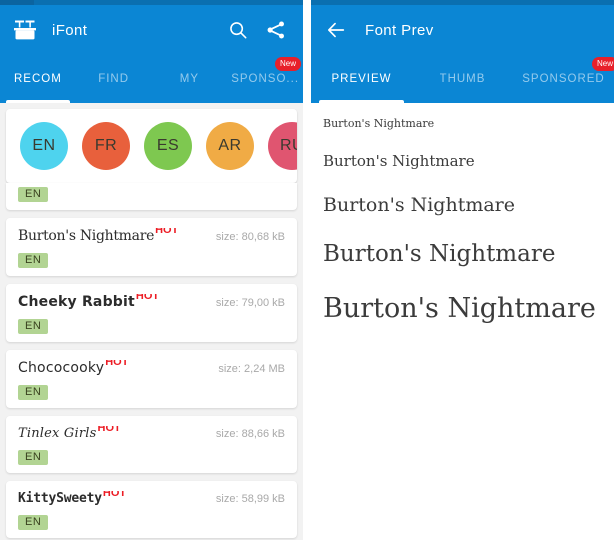 The width and height of the screenshot is (614, 540). I want to click on list-item-header: Burton's Nightmare HOT size: 80,68 kB, so click(151, 236).